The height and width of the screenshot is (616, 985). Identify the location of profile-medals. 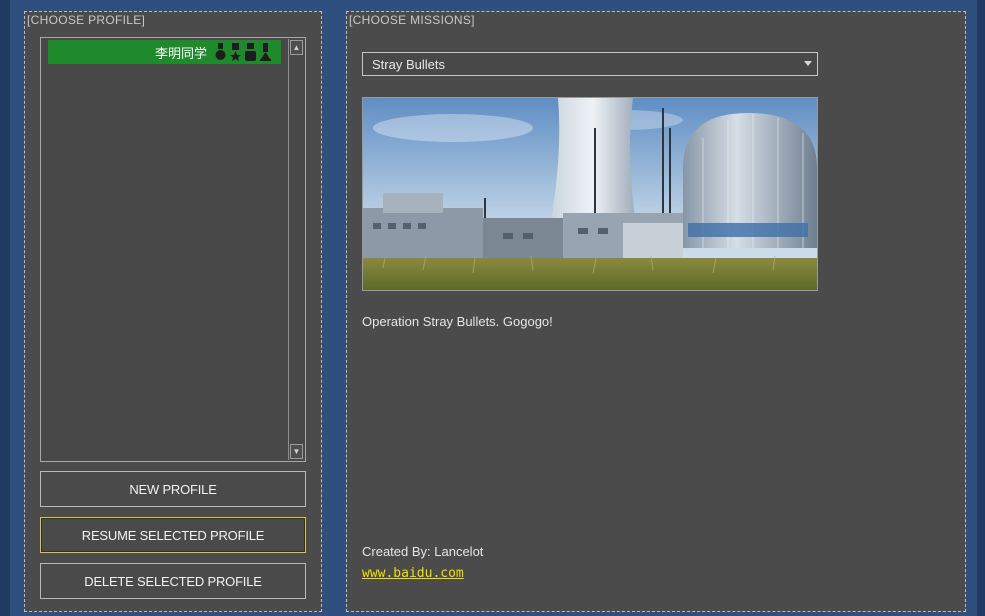
(243, 52).